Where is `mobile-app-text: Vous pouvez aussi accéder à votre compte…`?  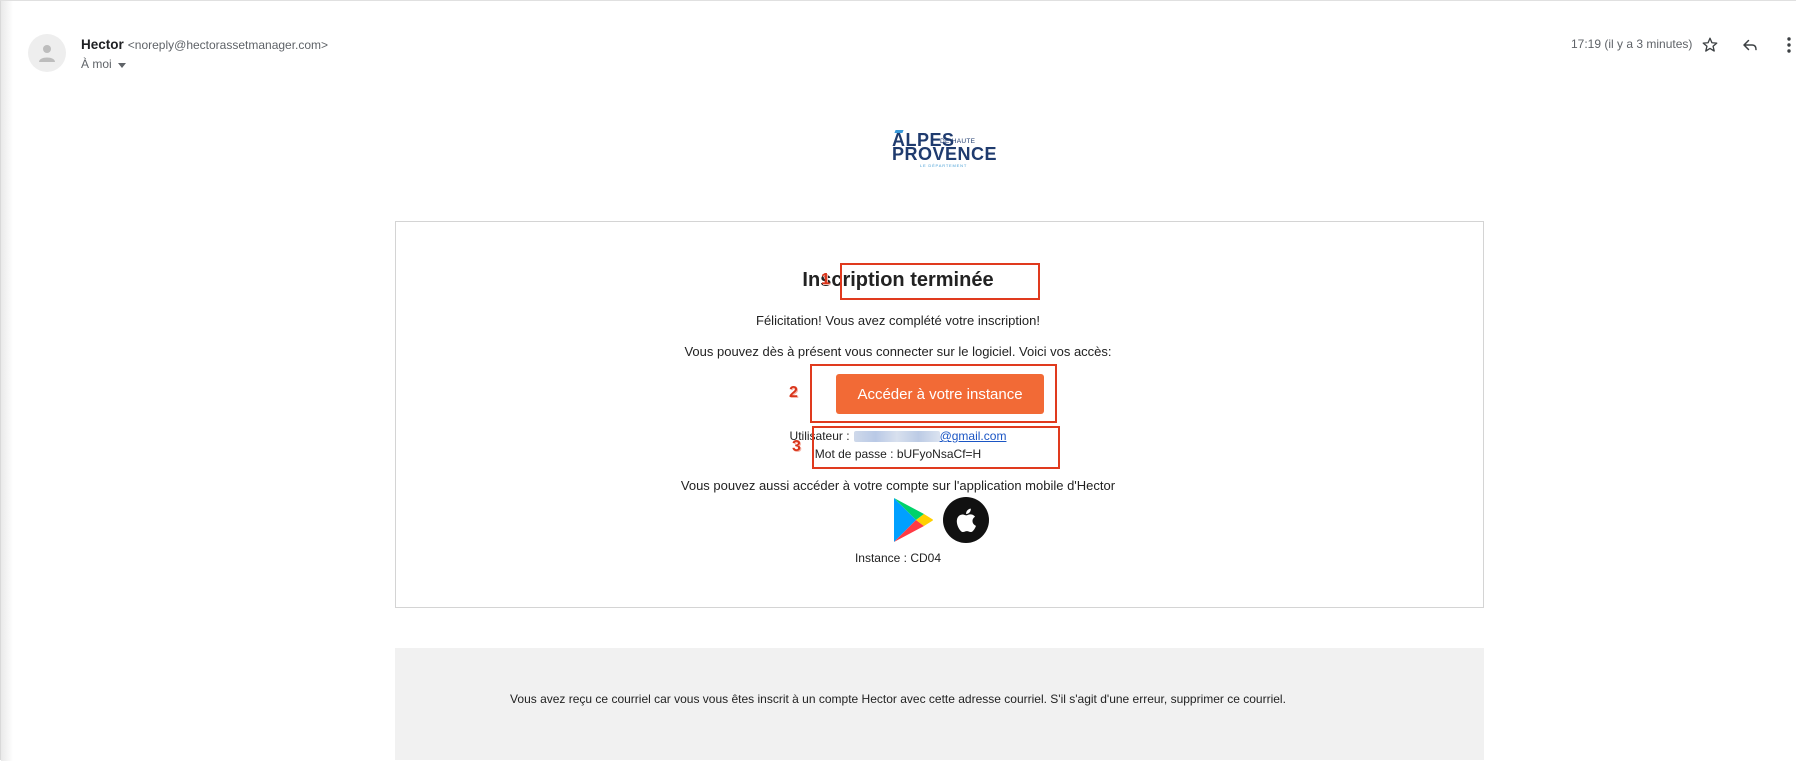
mobile-app-text: Vous pouvez aussi accéder à votre compte… is located at coordinates (898, 485).